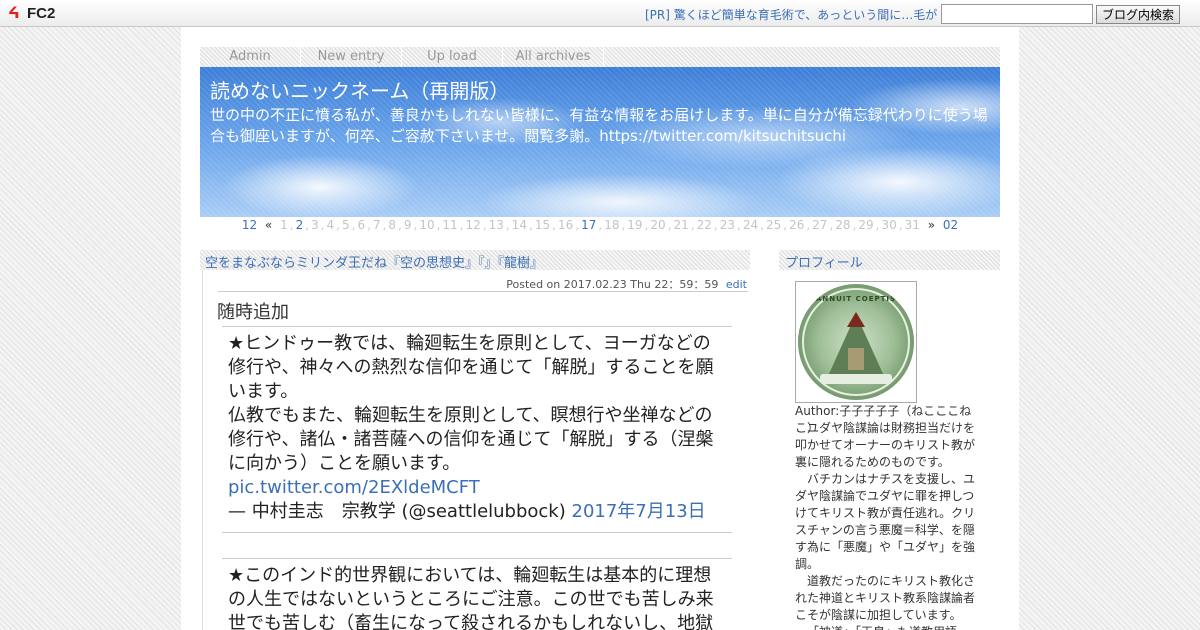 The height and width of the screenshot is (630, 1200). I want to click on calendar-day-18: 18, so click(612, 225).